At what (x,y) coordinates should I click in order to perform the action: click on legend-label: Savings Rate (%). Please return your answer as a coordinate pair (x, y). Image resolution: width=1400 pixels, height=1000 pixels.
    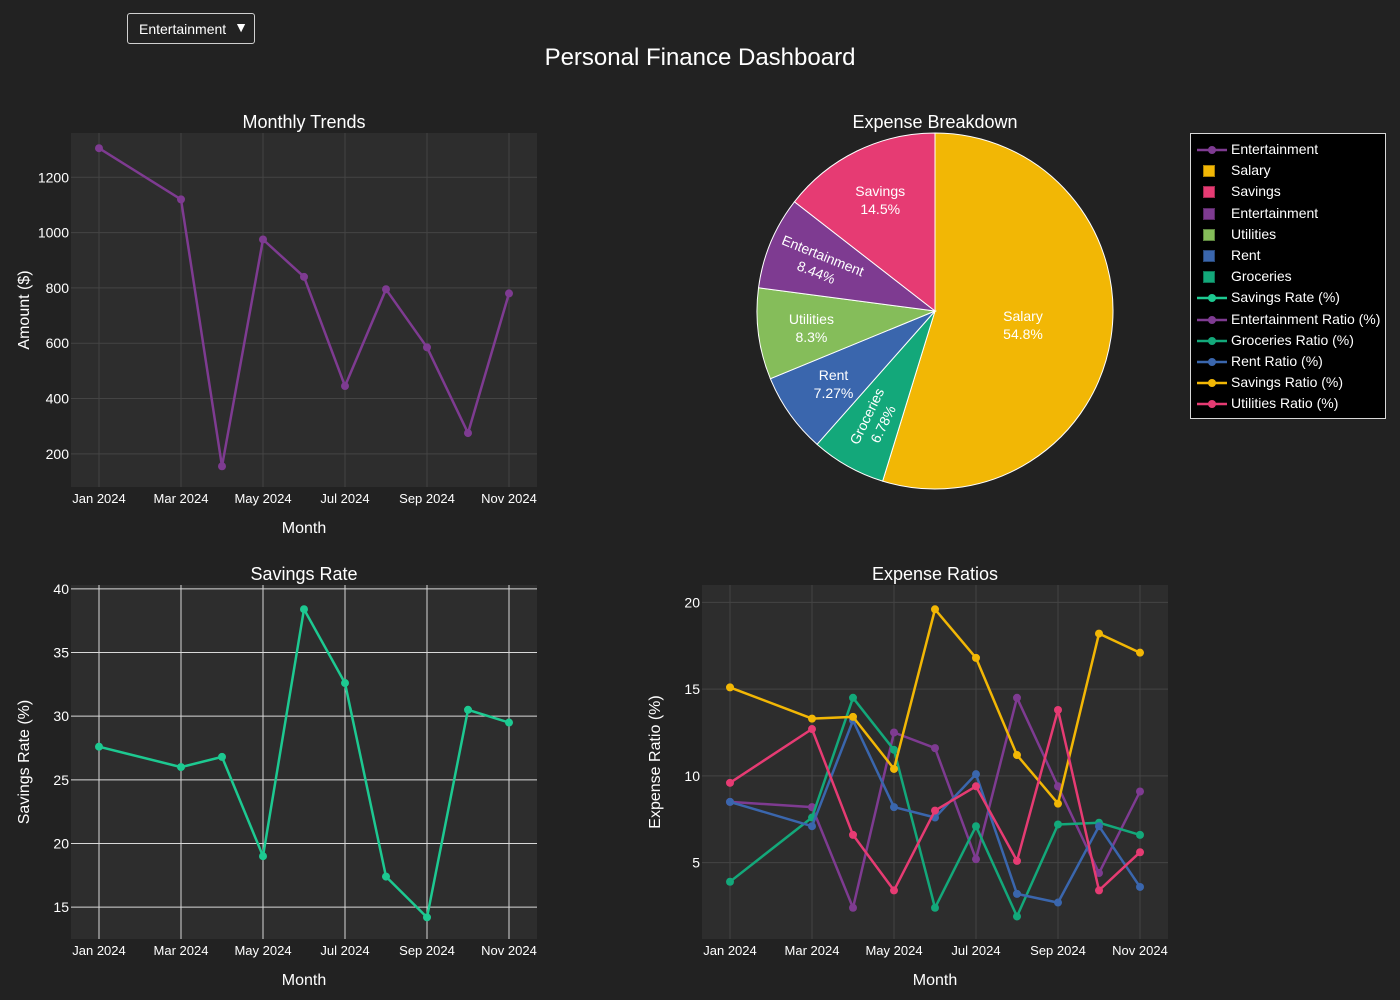
    Looking at the image, I should click on (1285, 297).